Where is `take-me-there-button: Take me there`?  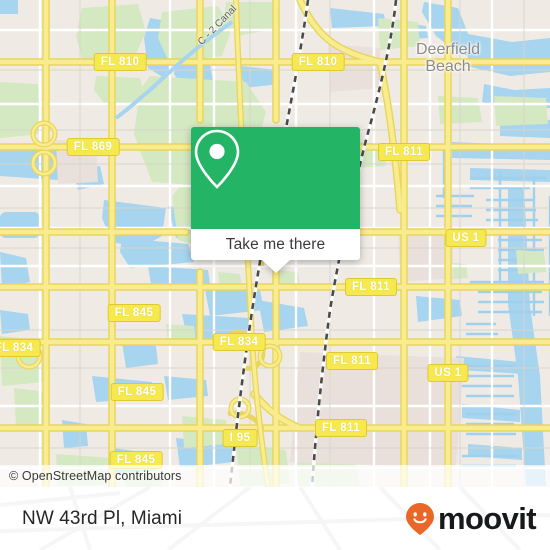 take-me-there-button: Take me there is located at coordinates (275, 251).